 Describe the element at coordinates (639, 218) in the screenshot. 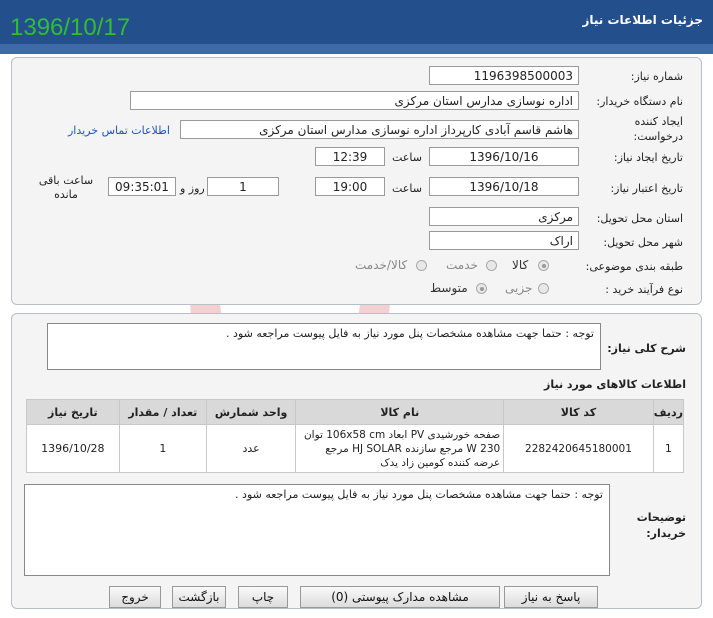

I see `province-label: استان محل تحویل:` at that location.